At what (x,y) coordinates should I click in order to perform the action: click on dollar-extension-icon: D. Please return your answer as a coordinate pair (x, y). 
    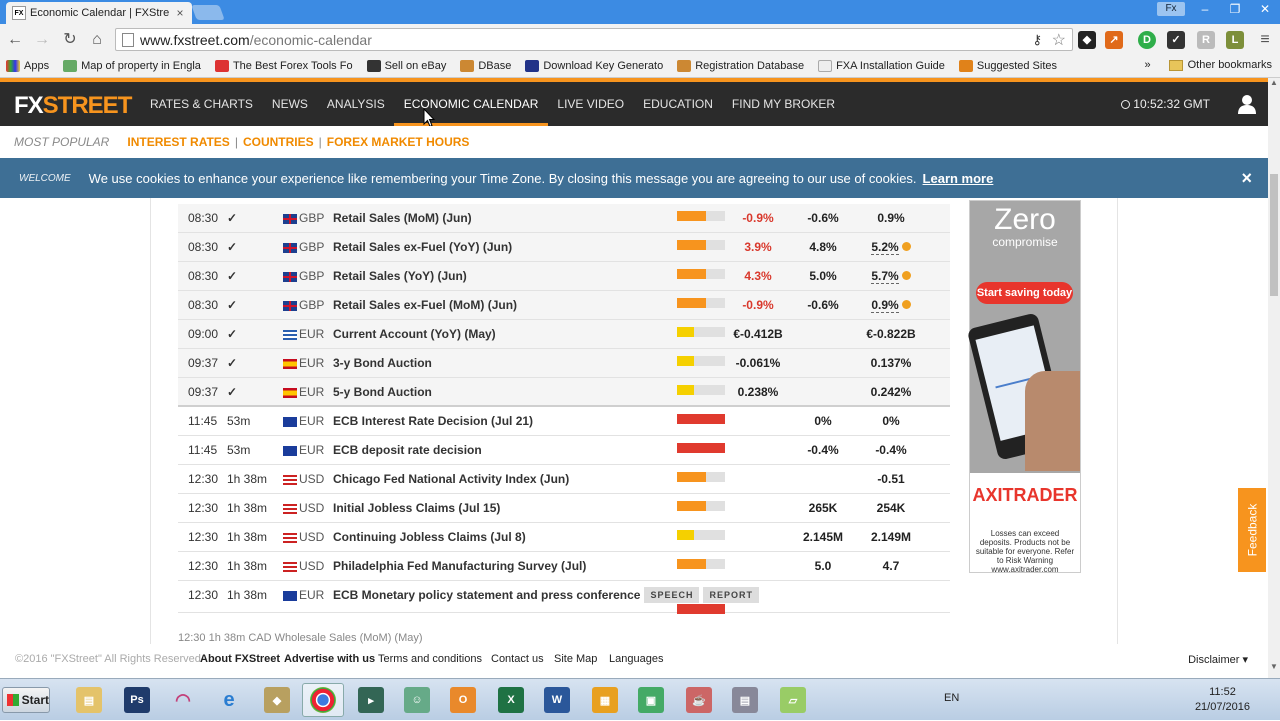
    Looking at the image, I should click on (1147, 40).